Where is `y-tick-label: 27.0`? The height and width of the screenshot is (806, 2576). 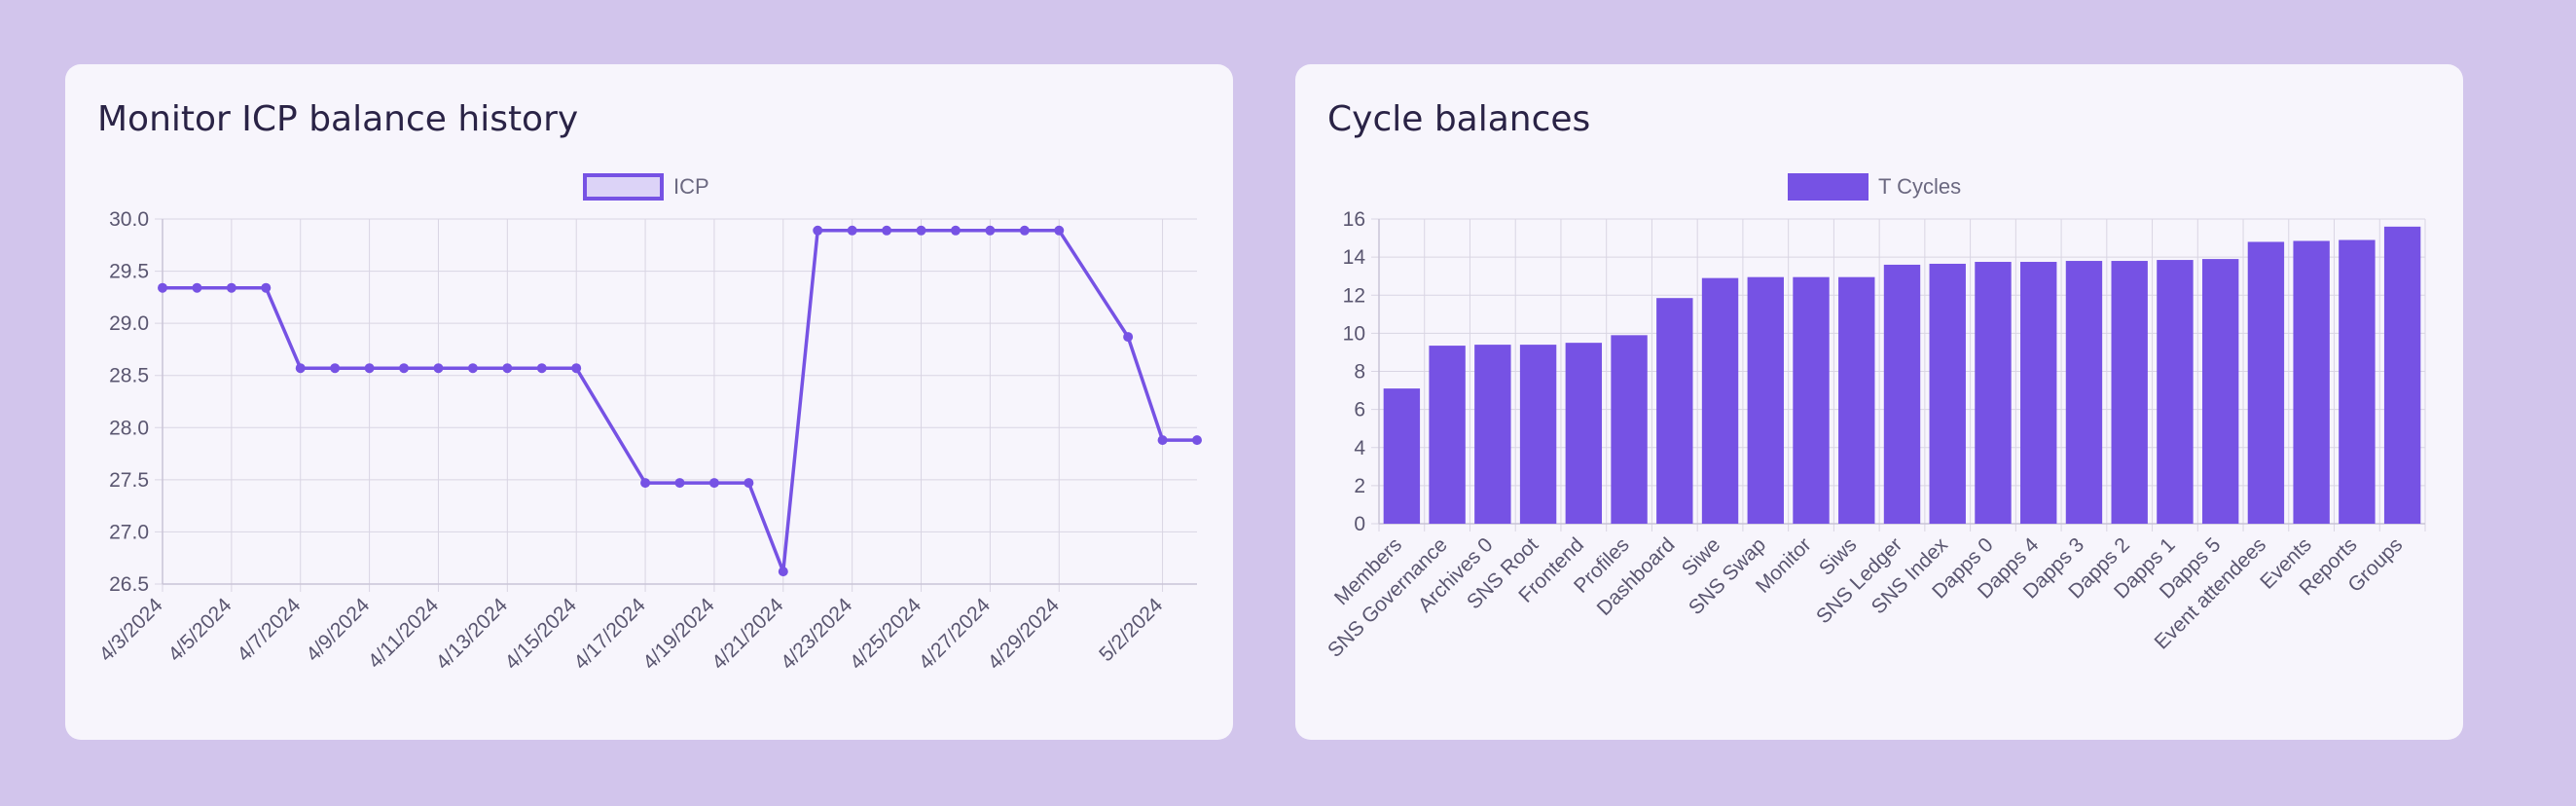 y-tick-label: 27.0 is located at coordinates (129, 532).